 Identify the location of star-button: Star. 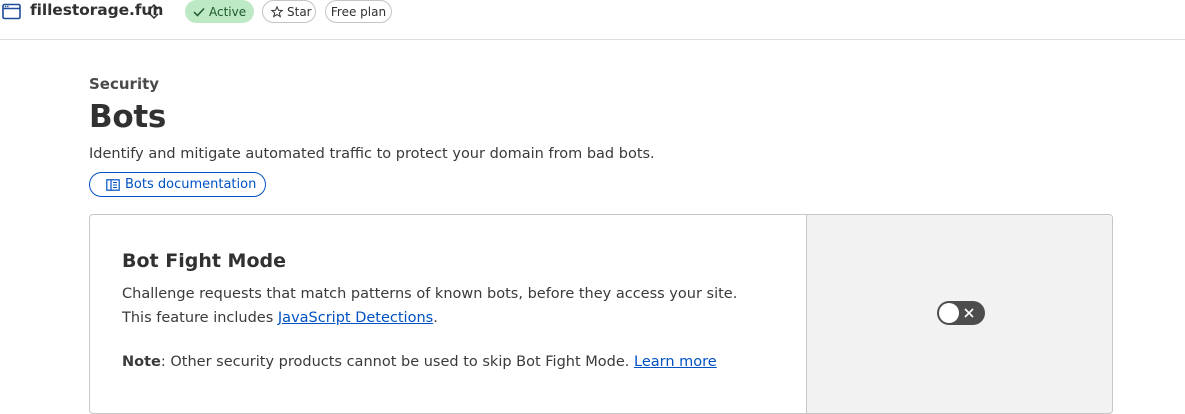
(289, 11).